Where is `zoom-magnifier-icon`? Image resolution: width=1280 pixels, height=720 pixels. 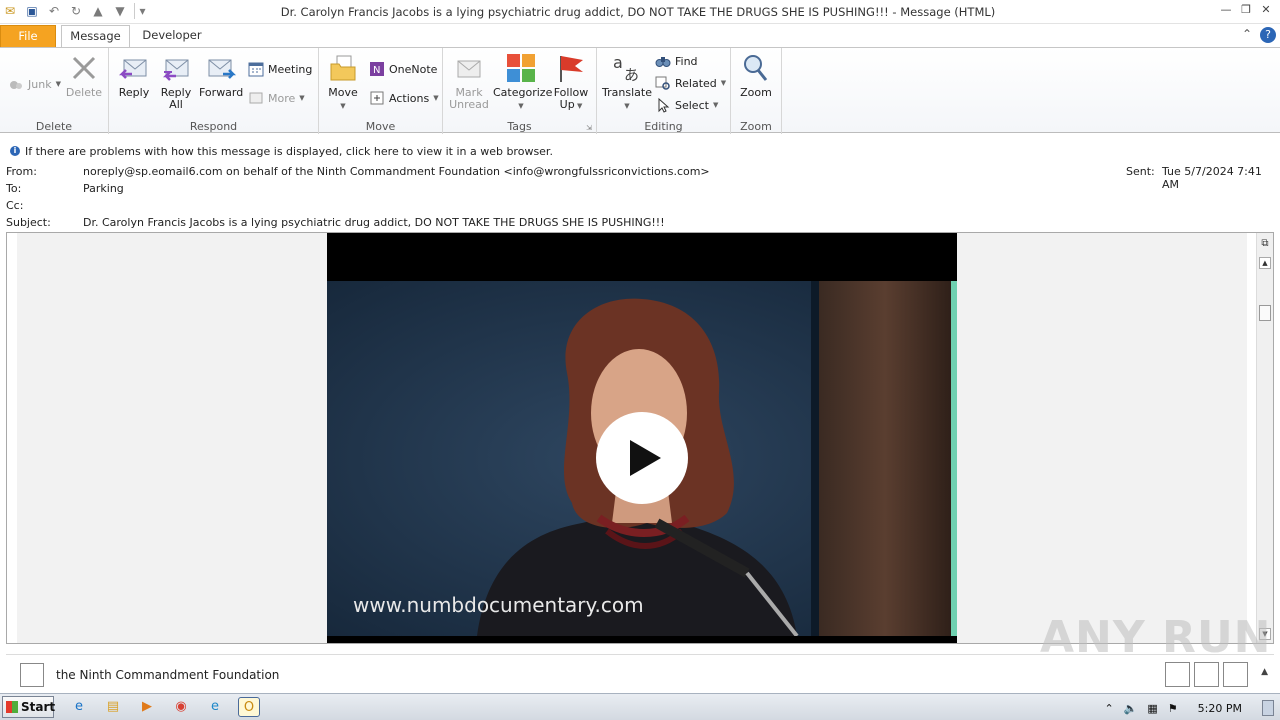
zoom-magnifier-icon is located at coordinates (756, 68).